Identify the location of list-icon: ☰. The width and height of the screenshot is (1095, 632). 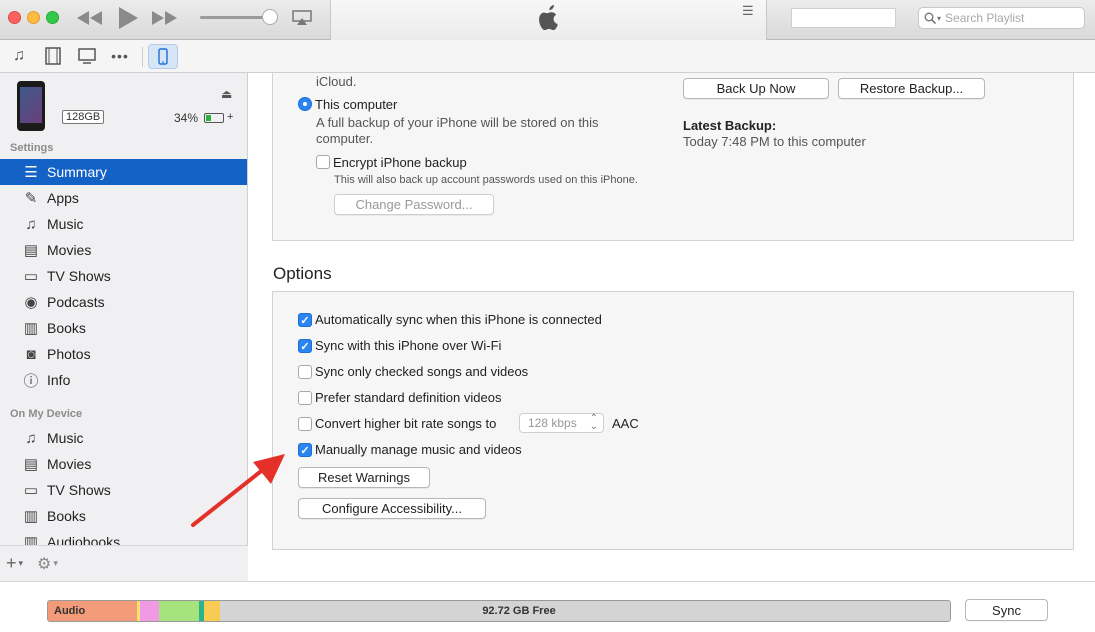
(31, 172).